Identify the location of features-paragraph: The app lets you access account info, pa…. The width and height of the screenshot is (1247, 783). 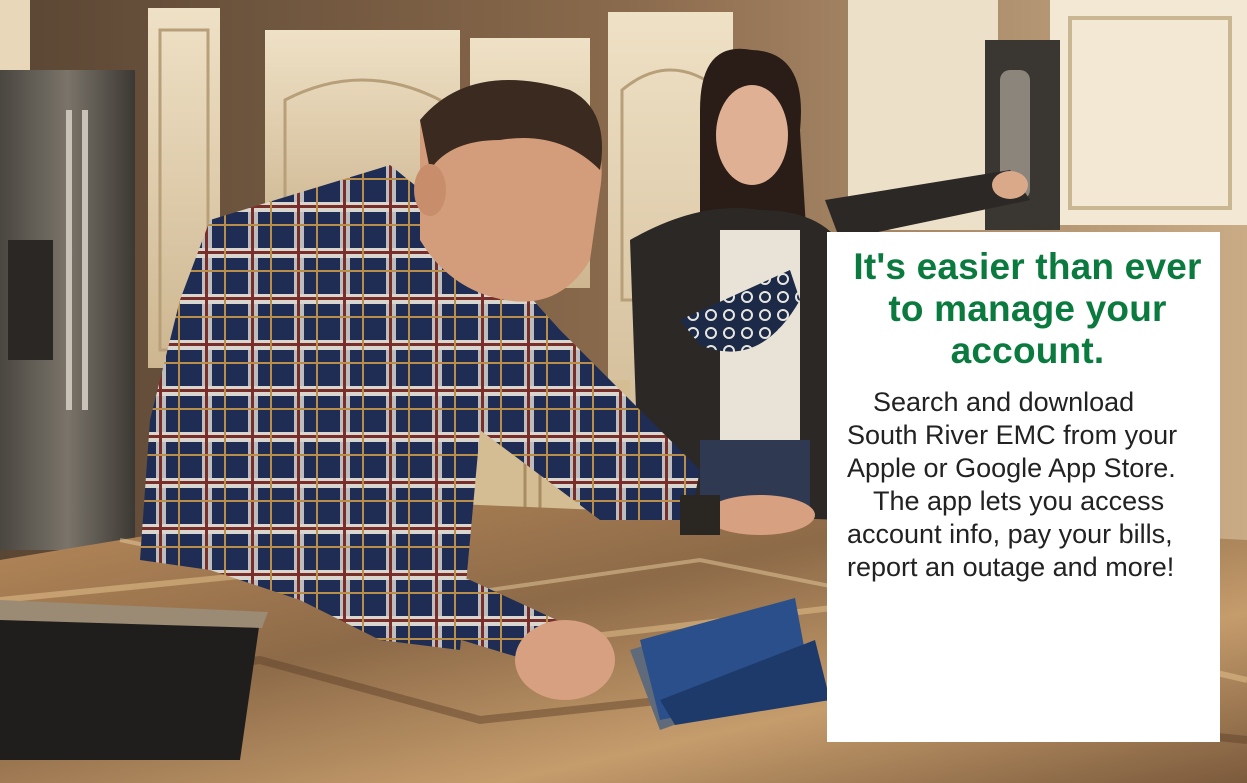
(1011, 534).